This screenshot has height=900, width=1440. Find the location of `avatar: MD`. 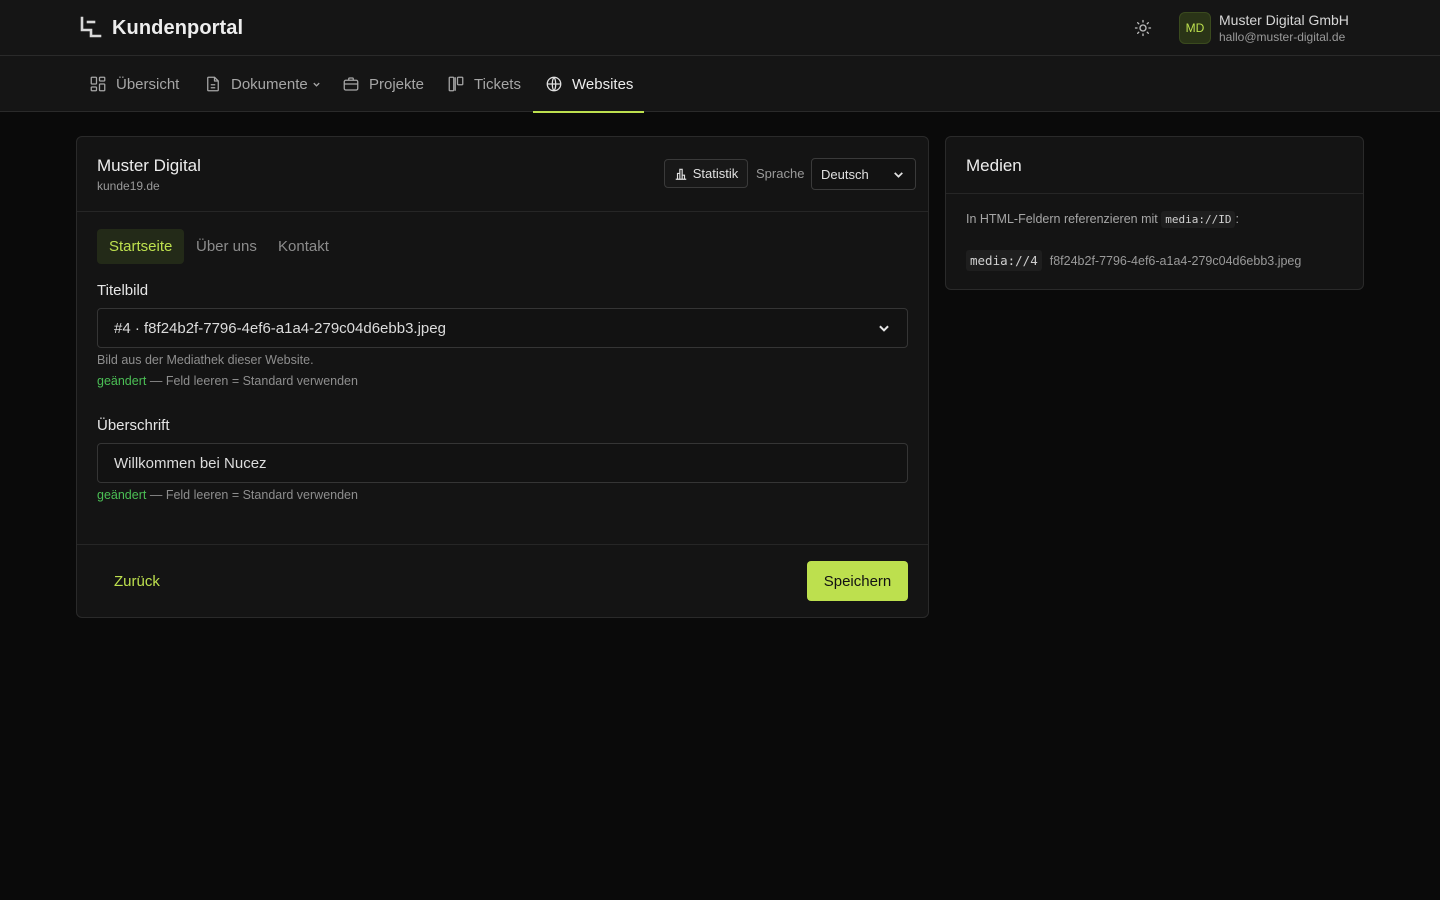

avatar: MD is located at coordinates (1195, 28).